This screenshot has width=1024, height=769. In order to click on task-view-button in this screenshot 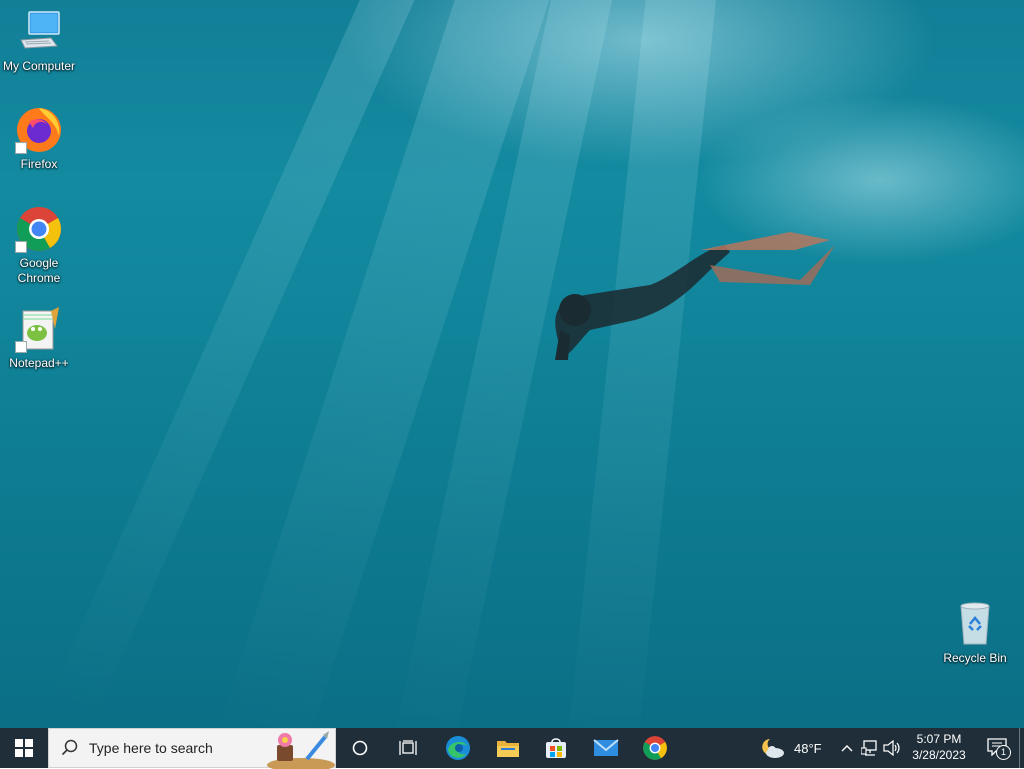, I will do `click(408, 748)`.